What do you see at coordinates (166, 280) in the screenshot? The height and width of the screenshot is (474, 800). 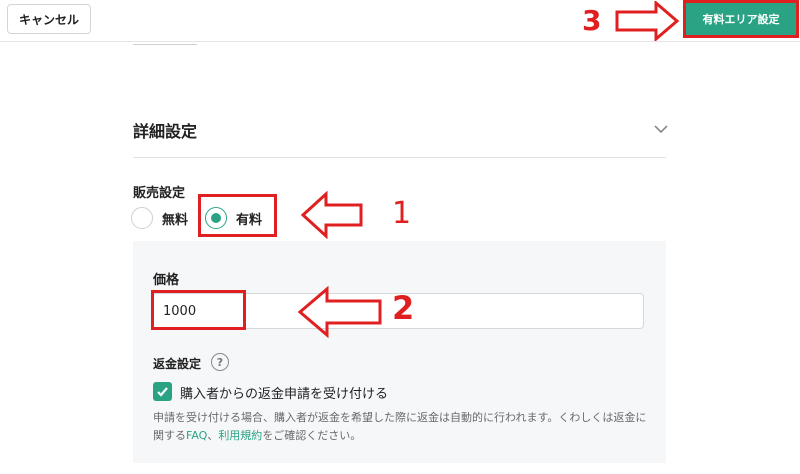 I see `price-label: 価格` at bounding box center [166, 280].